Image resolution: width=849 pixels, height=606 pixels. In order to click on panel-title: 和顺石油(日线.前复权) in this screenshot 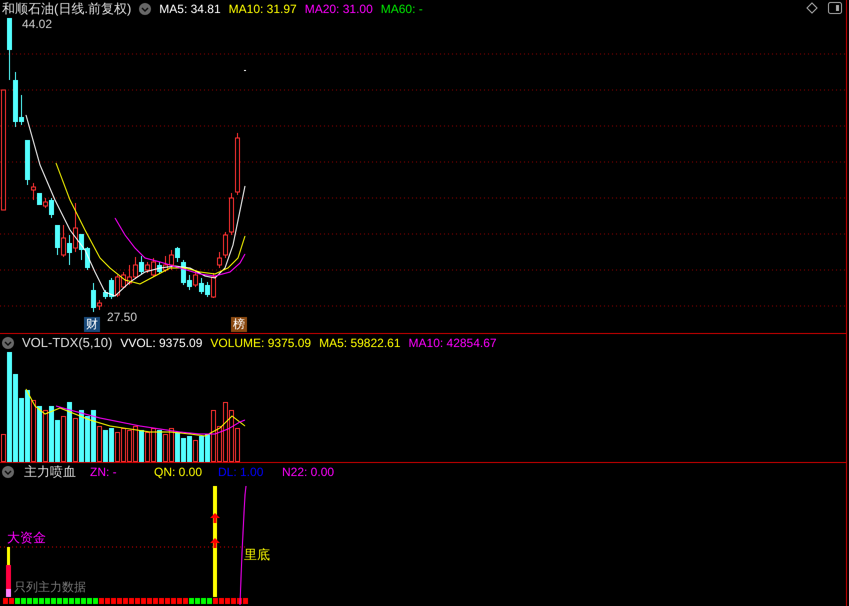, I will do `click(67, 9)`.